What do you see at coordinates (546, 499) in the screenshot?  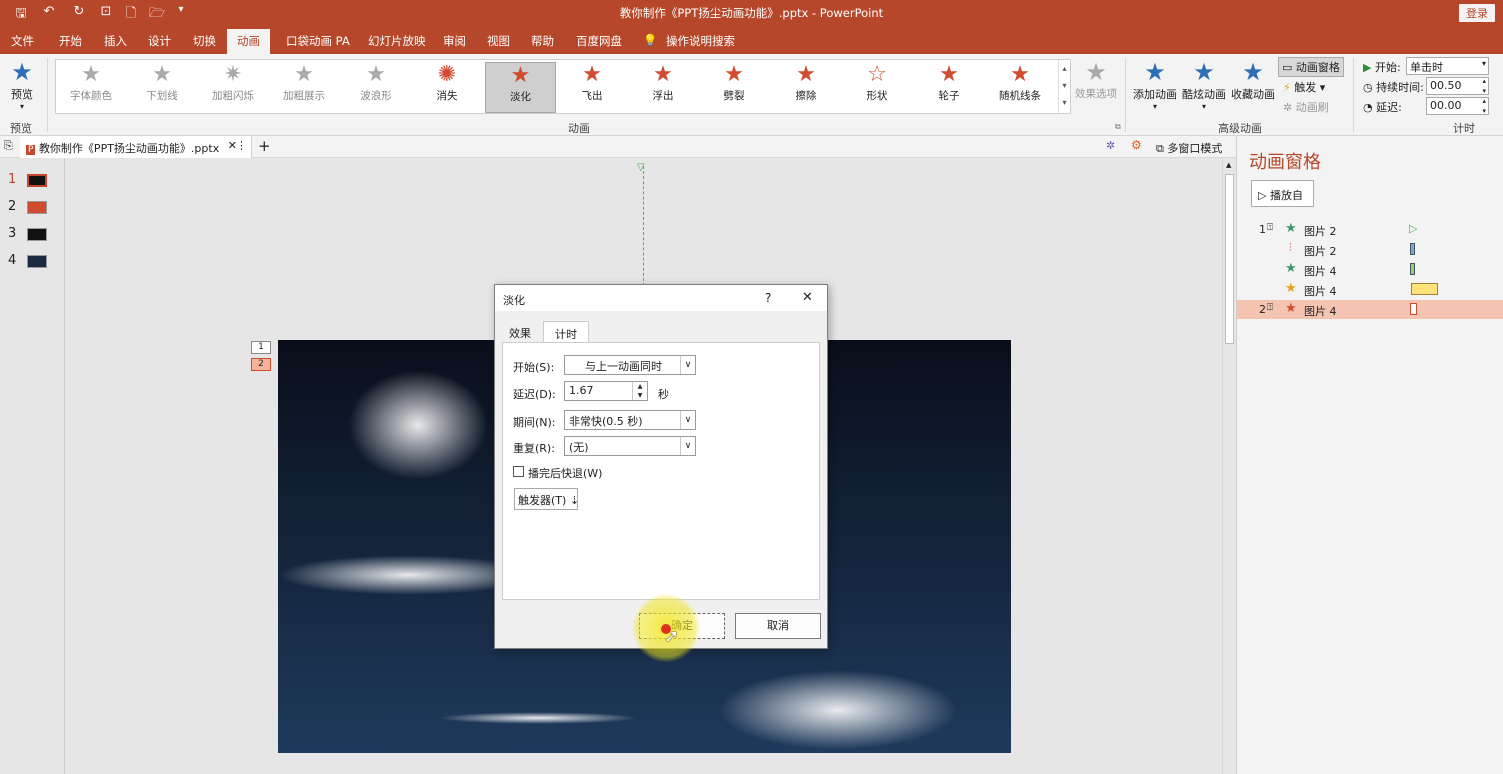 I see `trigger-button: 触发器(T) ⇣` at bounding box center [546, 499].